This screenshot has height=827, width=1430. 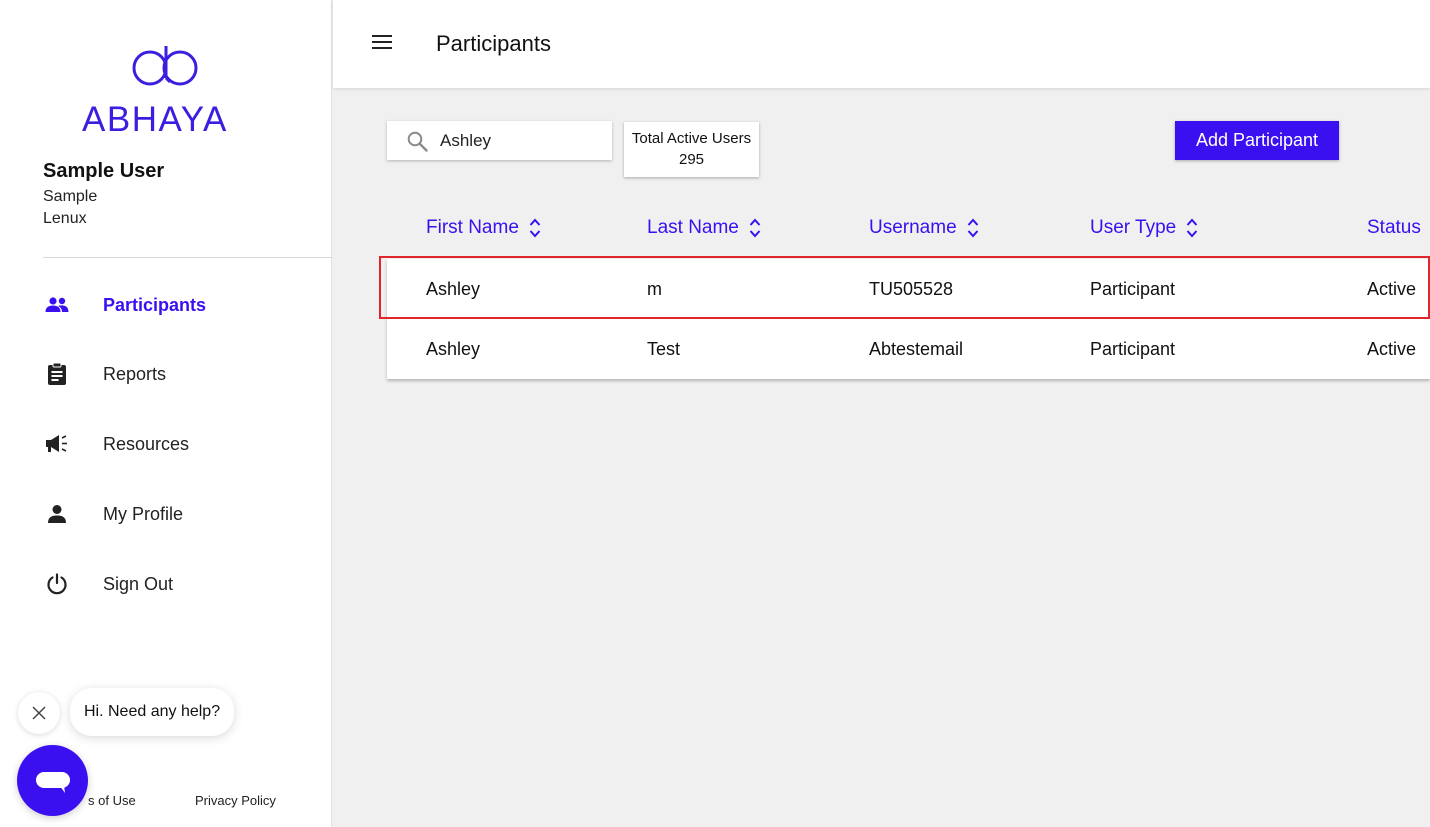 What do you see at coordinates (104, 171) in the screenshot?
I see `user-name: Sample User` at bounding box center [104, 171].